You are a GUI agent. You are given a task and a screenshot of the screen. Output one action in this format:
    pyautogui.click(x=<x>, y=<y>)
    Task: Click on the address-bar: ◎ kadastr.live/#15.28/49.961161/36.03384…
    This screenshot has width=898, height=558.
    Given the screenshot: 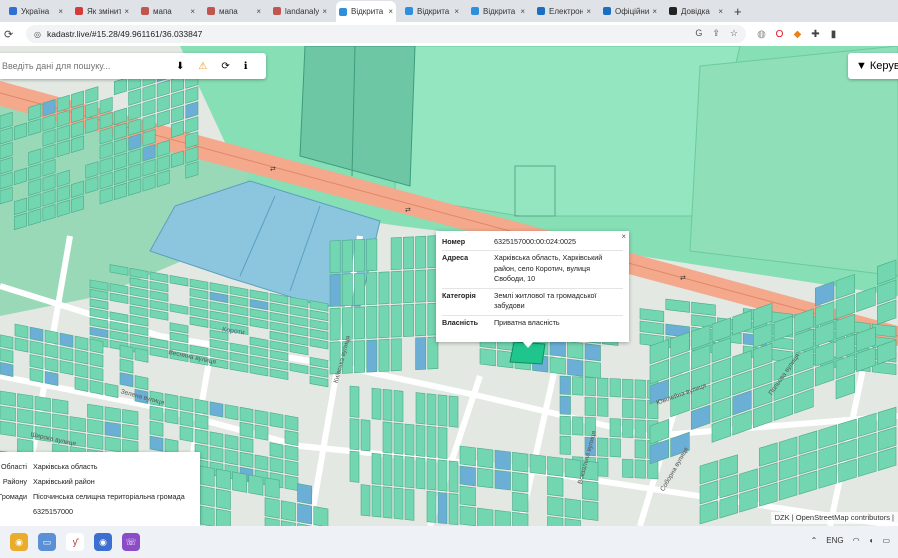 What is the action you would take?
    pyautogui.click(x=386, y=34)
    